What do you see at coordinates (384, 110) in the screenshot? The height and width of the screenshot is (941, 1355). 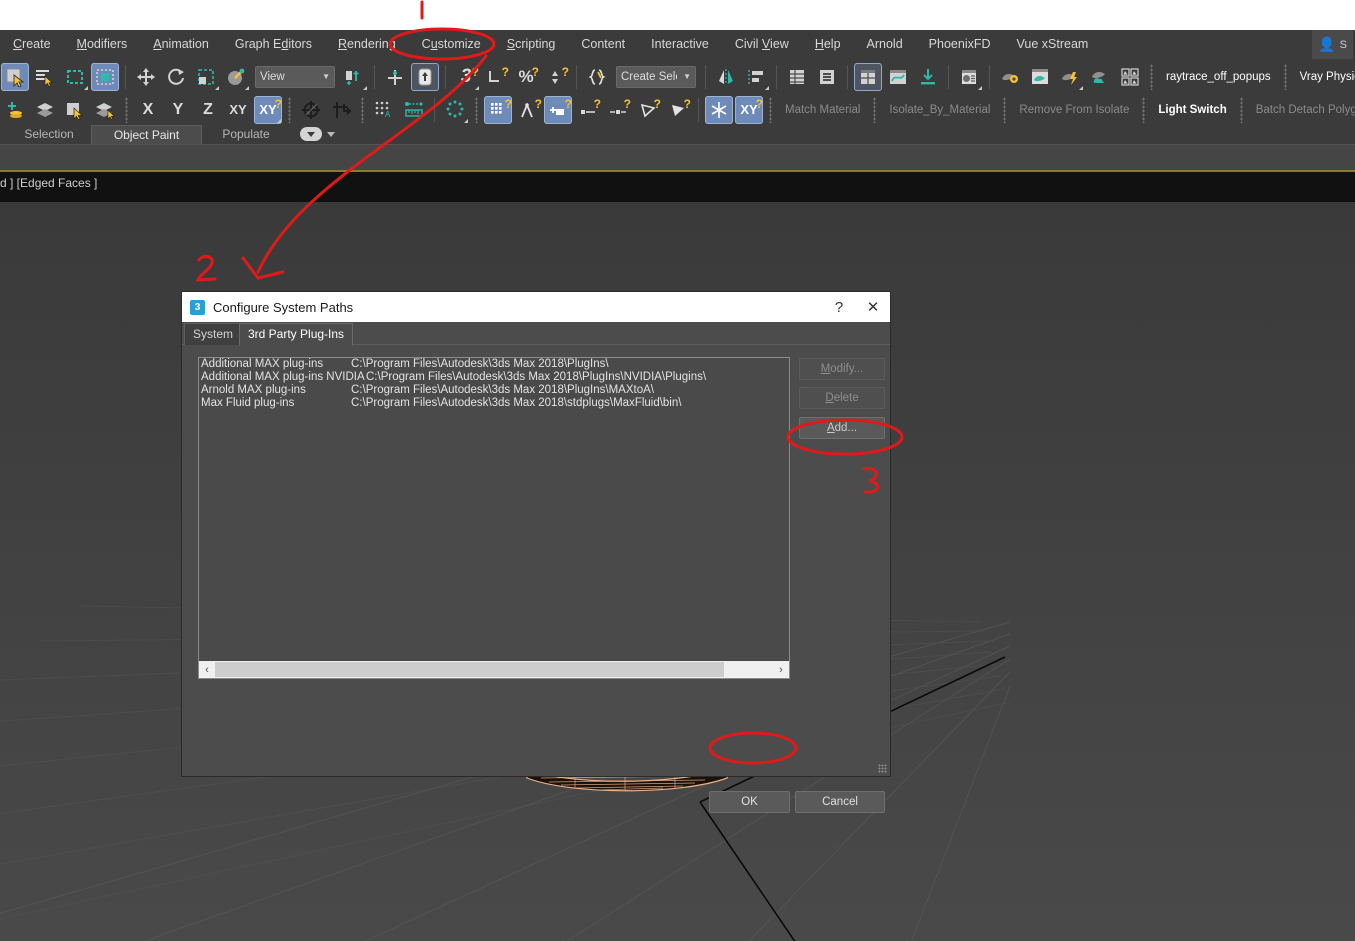 I see `array-snapshot-button: A` at bounding box center [384, 110].